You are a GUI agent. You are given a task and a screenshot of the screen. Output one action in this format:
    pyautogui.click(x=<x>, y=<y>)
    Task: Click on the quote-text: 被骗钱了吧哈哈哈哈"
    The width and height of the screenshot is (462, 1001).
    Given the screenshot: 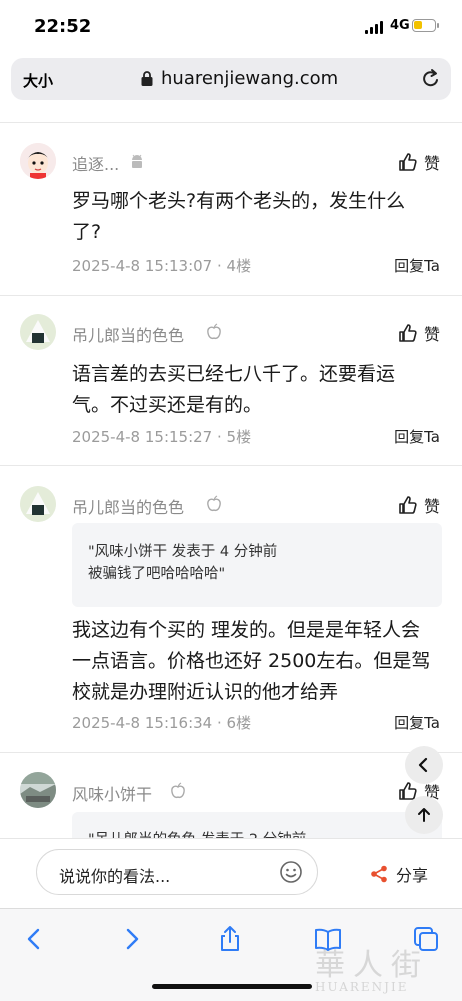 What is the action you would take?
    pyautogui.click(x=157, y=574)
    